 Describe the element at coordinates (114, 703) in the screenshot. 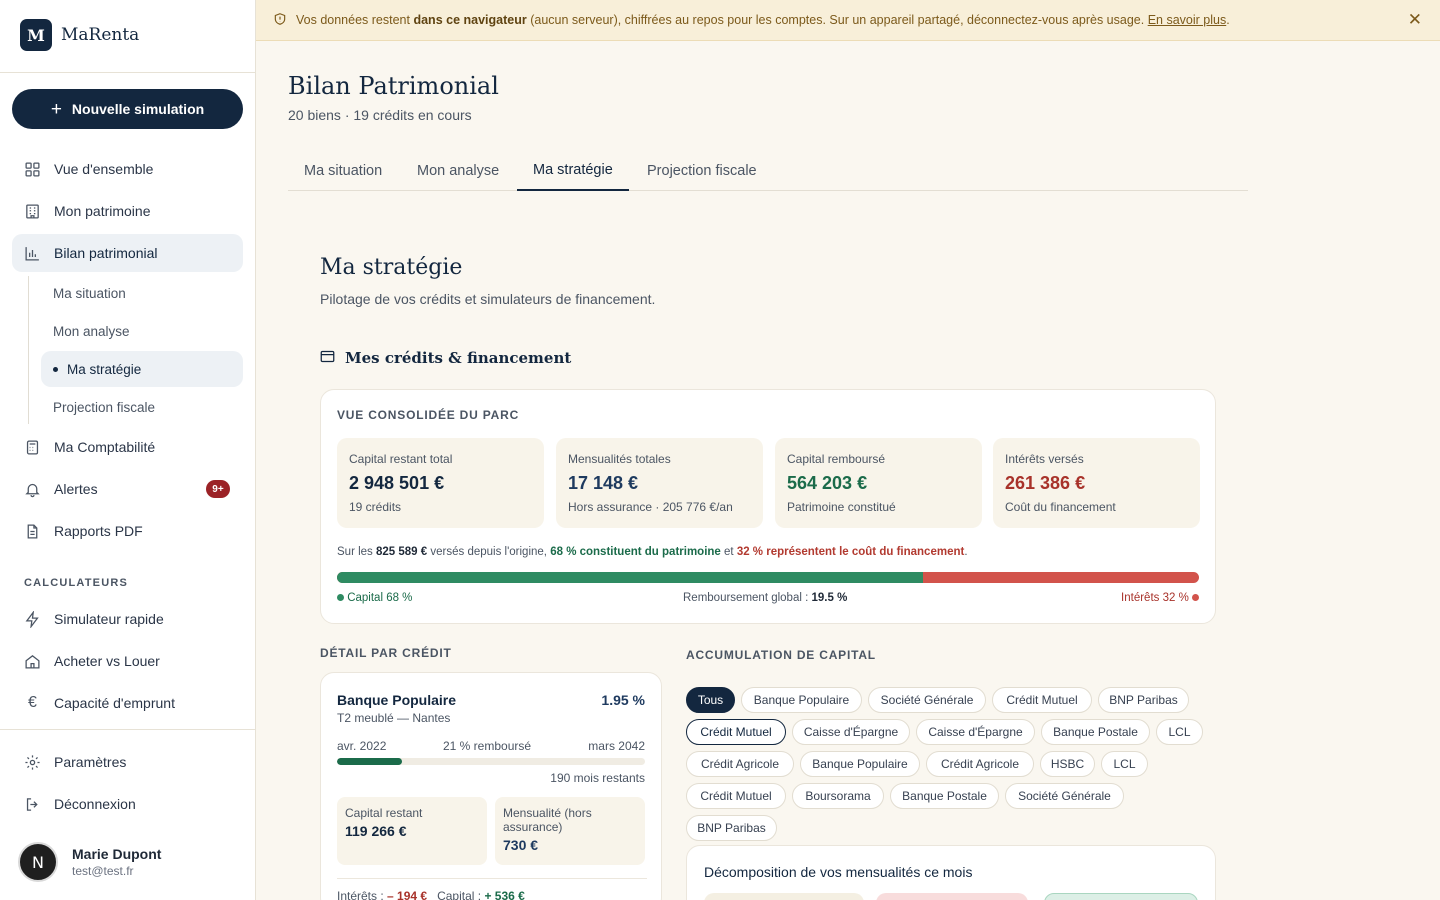

I see `sidebar-item-label: Capacité d'emprunt` at that location.